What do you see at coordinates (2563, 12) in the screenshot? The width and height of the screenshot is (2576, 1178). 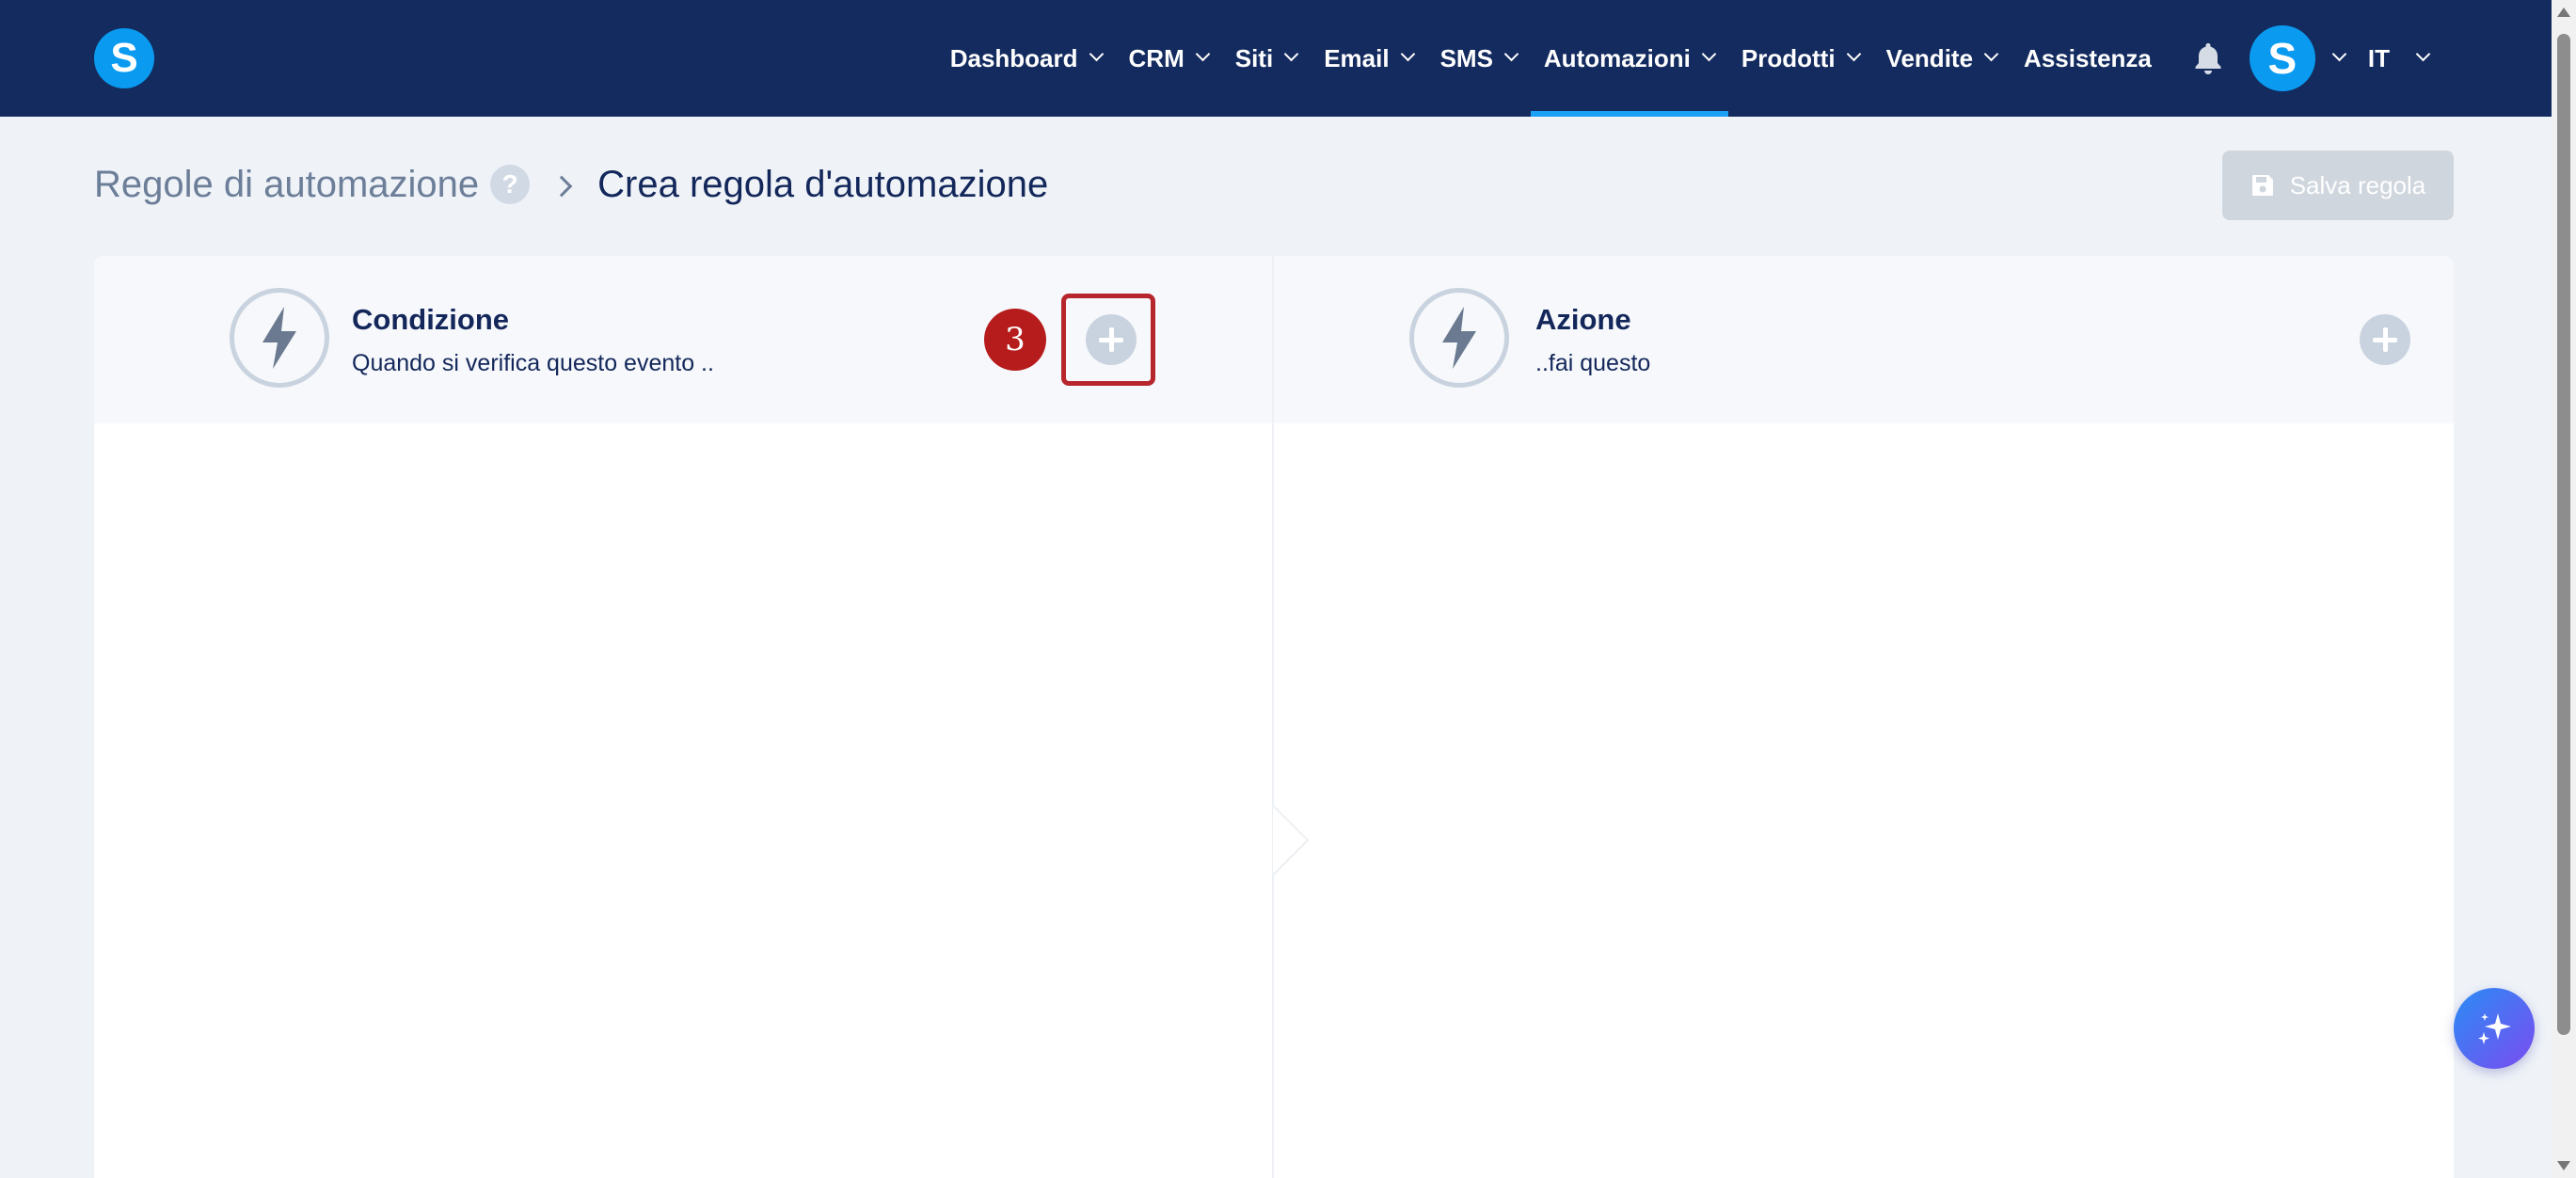 I see `scroll-up-arrow-icon` at bounding box center [2563, 12].